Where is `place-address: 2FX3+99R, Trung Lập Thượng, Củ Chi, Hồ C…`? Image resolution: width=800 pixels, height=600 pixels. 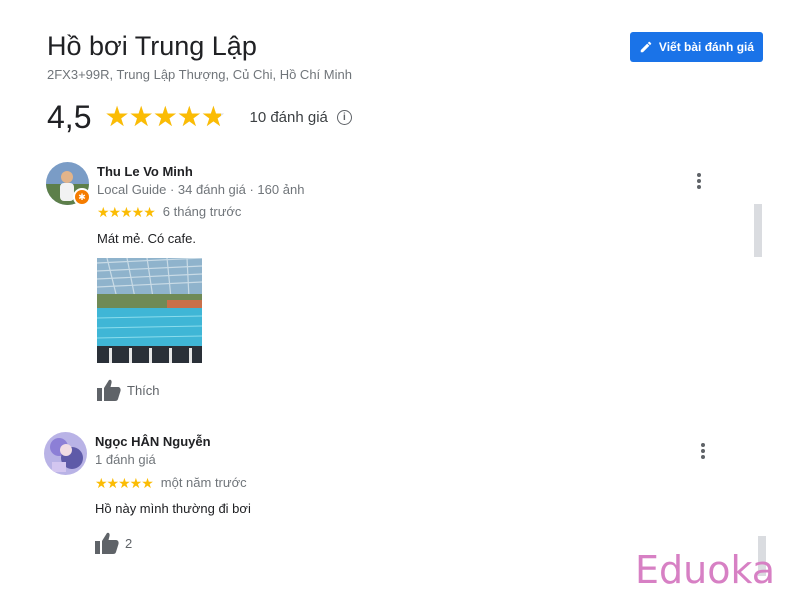
place-address: 2FX3+99R, Trung Lập Thượng, Củ Chi, Hồ C… is located at coordinates (199, 74).